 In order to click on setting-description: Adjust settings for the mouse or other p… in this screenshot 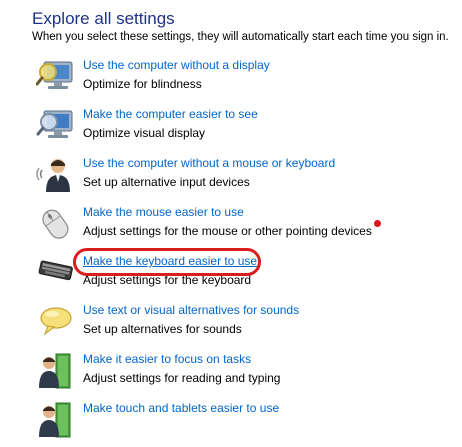, I will do `click(227, 231)`.